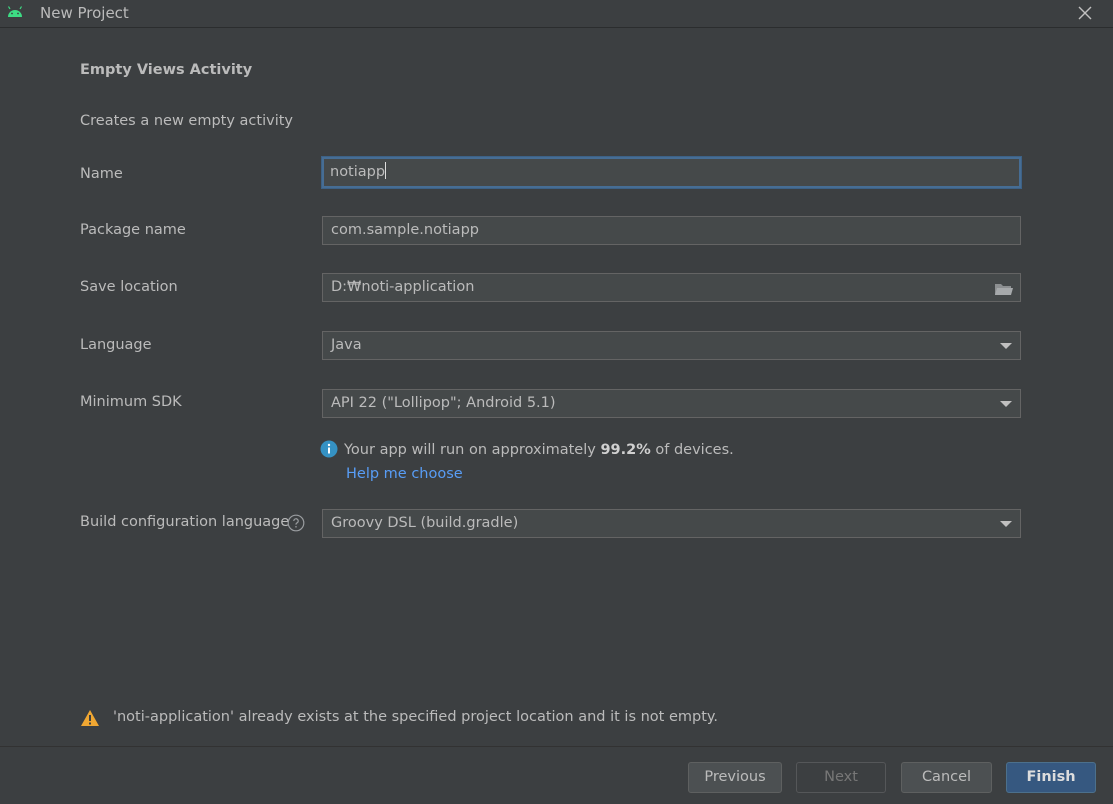 This screenshot has width=1113, height=804. I want to click on save-location-value: D:₩noti-application, so click(403, 287).